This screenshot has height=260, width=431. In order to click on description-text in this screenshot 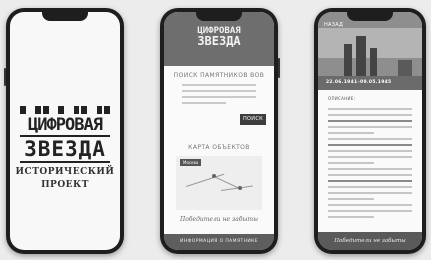, I will do `click(370, 165)`.